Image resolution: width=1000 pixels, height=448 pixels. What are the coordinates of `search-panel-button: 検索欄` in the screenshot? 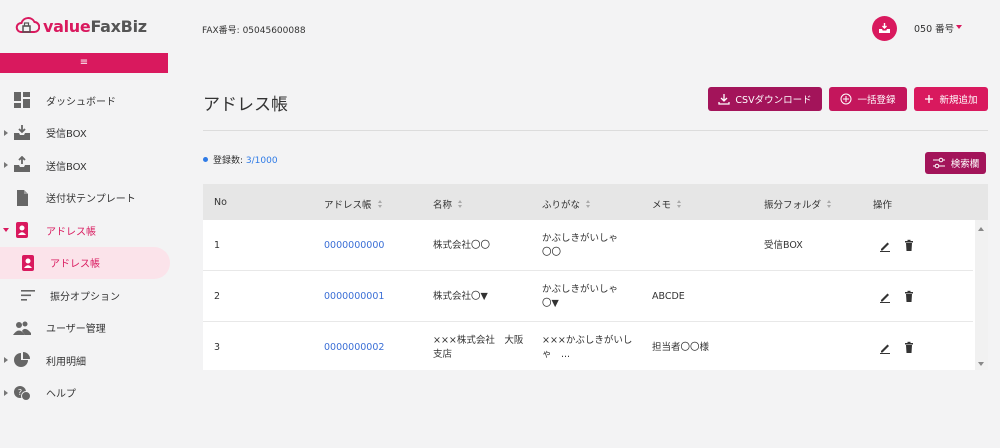 It's located at (955, 163).